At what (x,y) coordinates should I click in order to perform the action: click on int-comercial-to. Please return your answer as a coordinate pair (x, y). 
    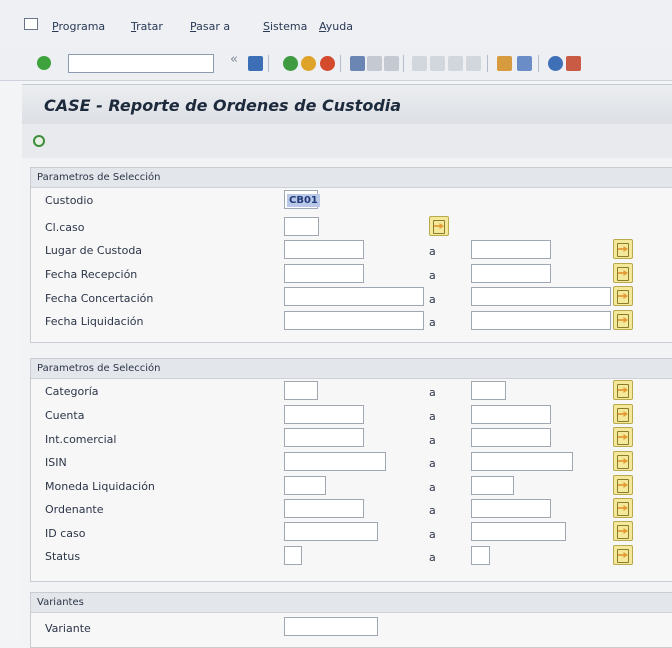
    Looking at the image, I should click on (511, 437).